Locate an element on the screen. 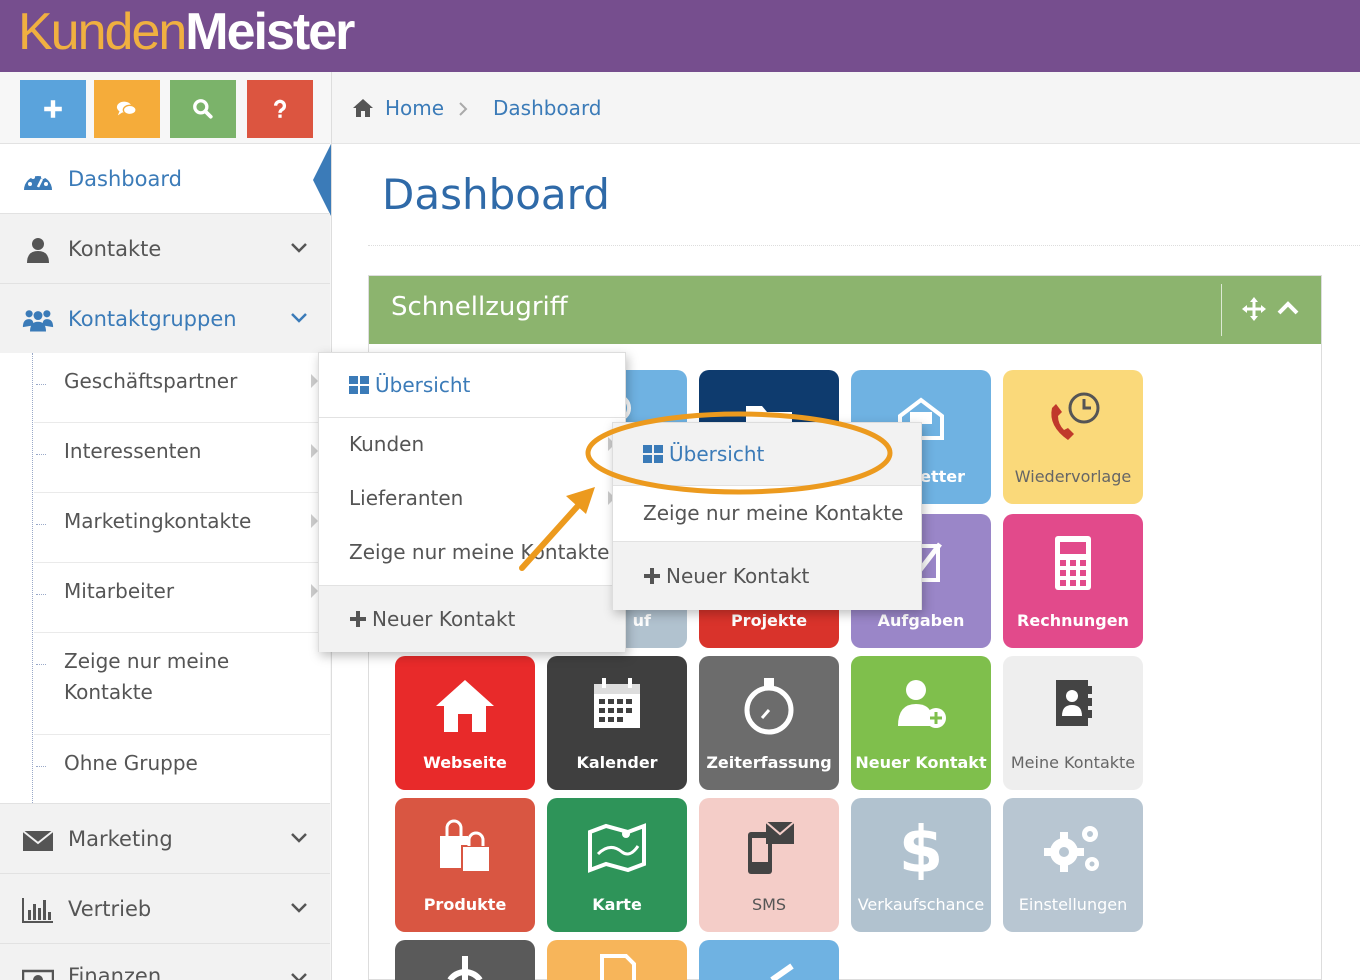  tile-label: Produkte is located at coordinates (465, 904).